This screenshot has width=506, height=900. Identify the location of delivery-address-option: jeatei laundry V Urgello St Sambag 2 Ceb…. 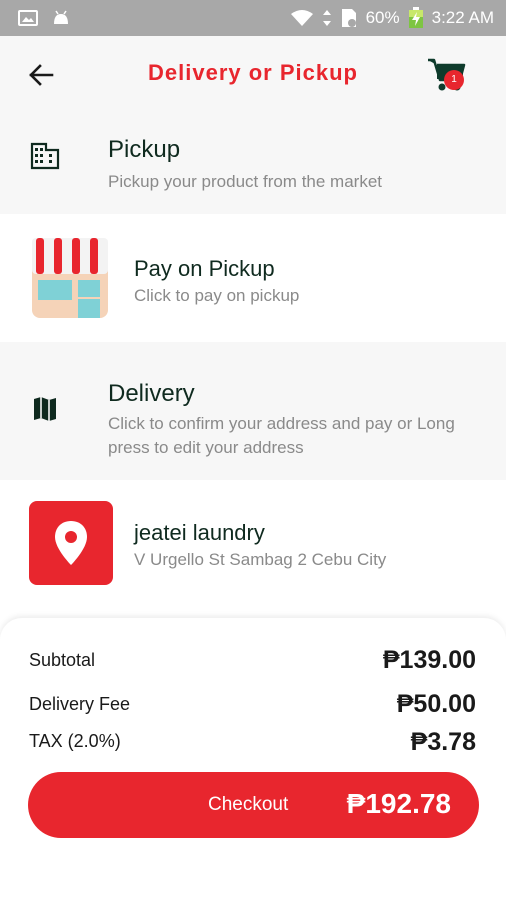
(253, 543).